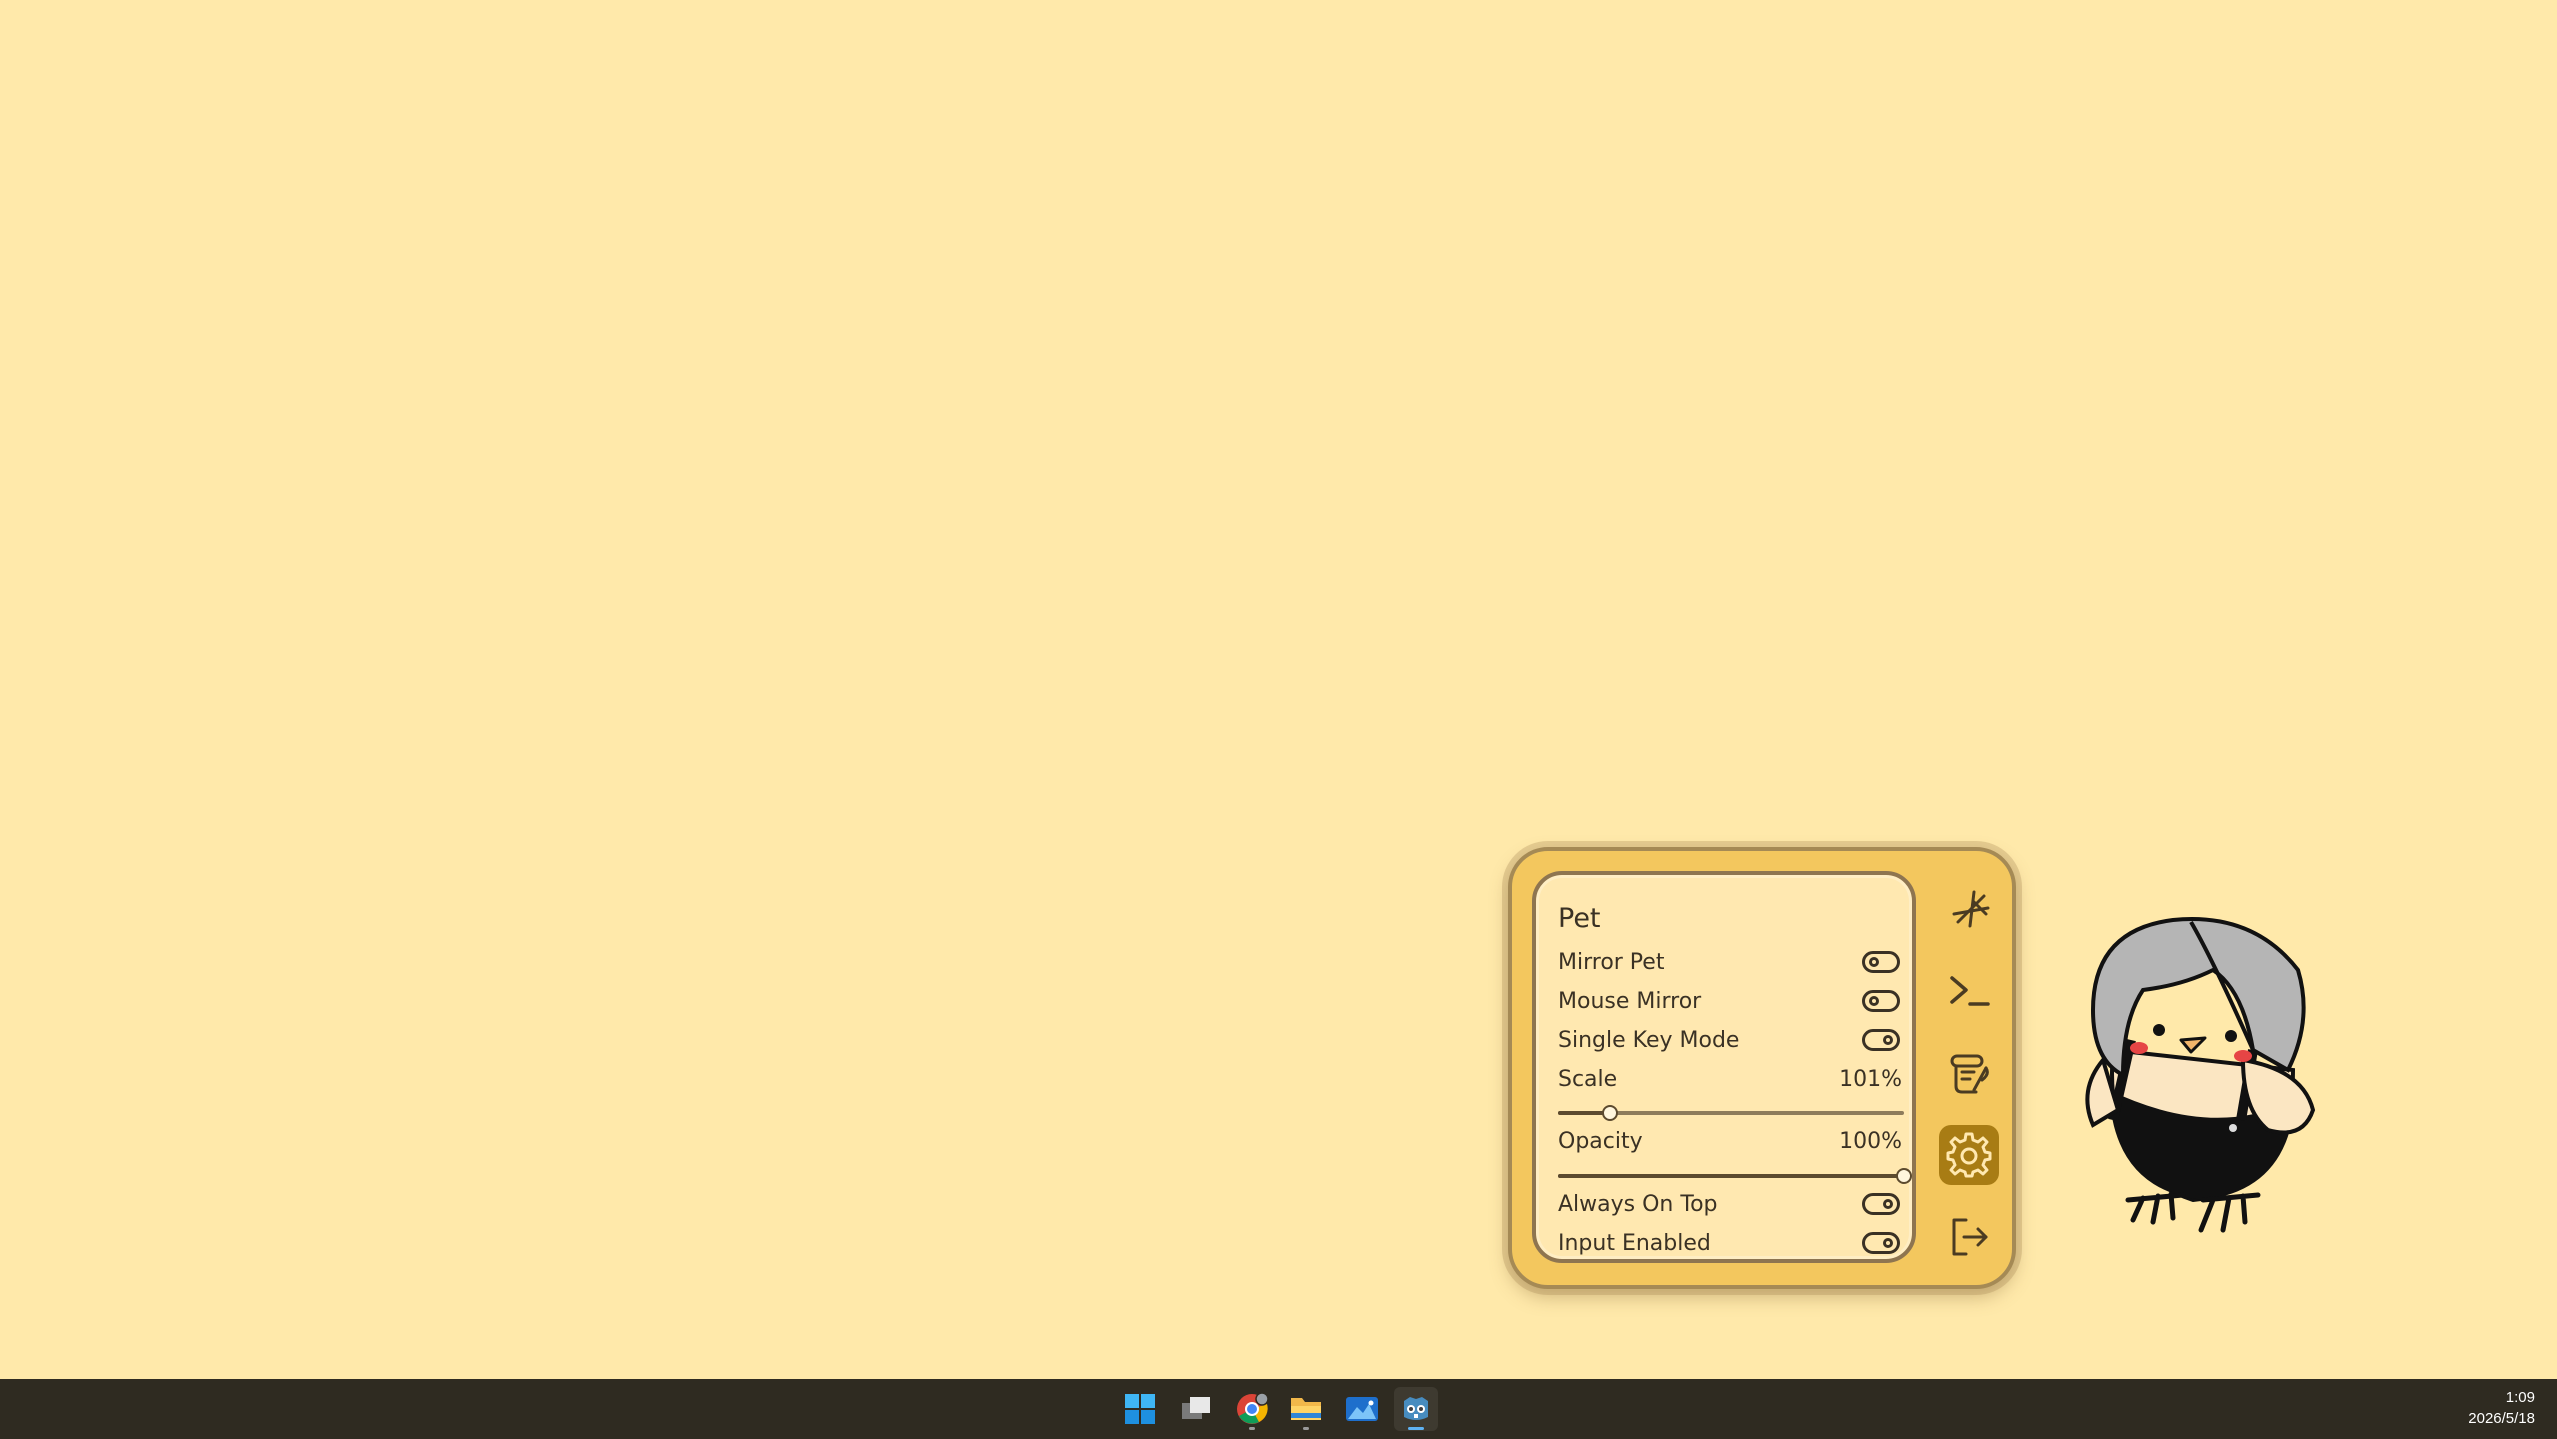 This screenshot has width=2557, height=1439. I want to click on mouse-mirror-toggle, so click(1881, 1001).